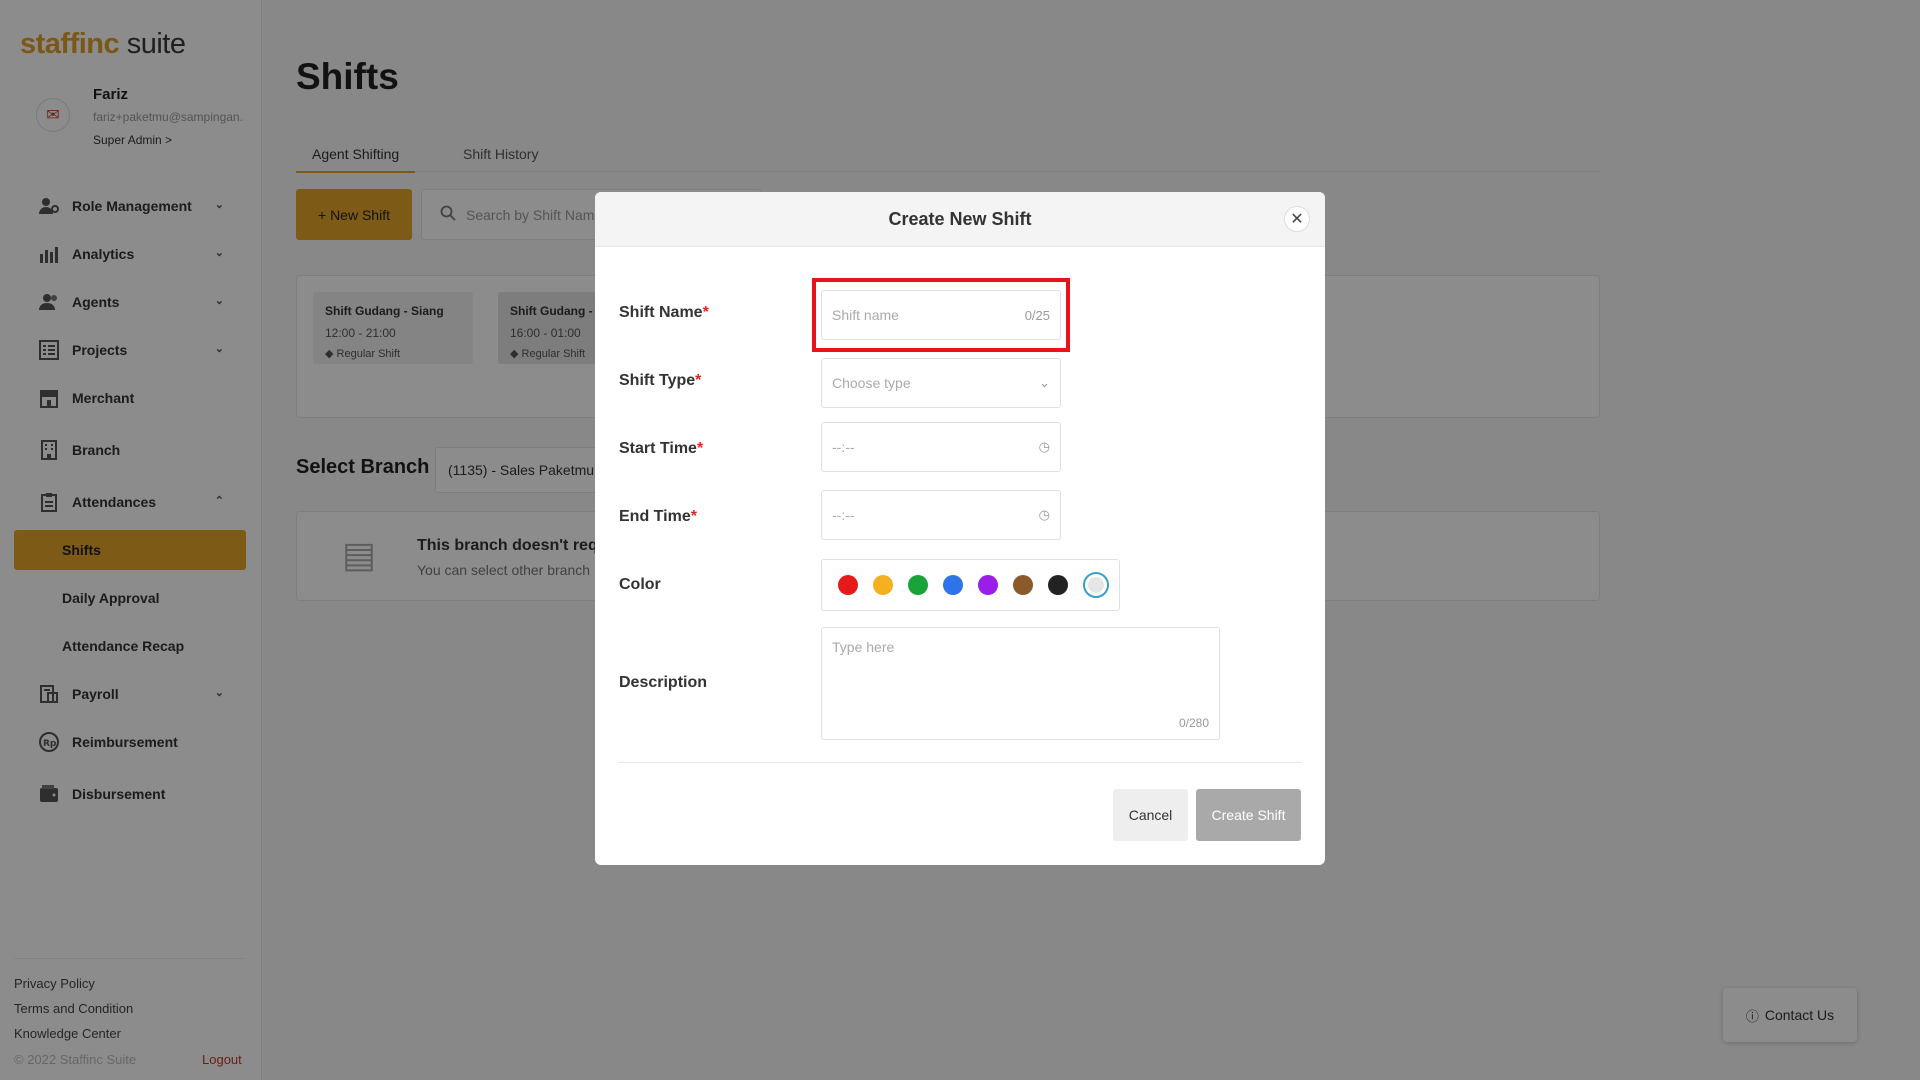  Describe the element at coordinates (663, 682) in the screenshot. I see `description-label: Description` at that location.